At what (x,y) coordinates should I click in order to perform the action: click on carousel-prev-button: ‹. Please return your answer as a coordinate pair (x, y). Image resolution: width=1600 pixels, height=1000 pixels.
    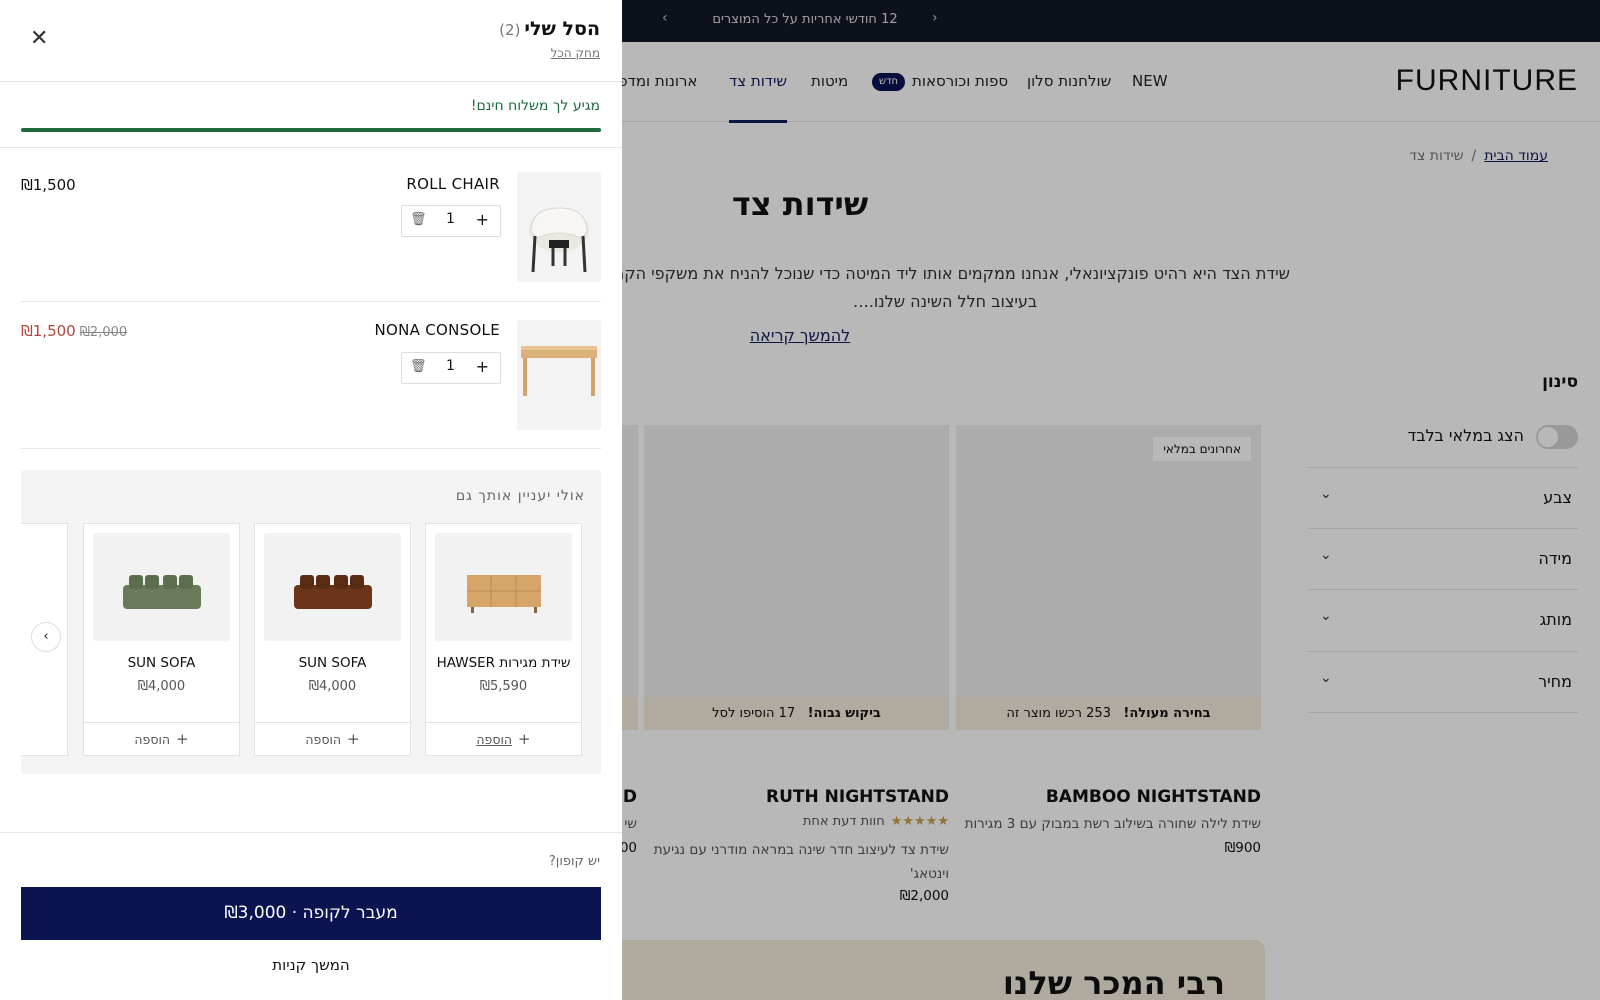
    Looking at the image, I should click on (46, 637).